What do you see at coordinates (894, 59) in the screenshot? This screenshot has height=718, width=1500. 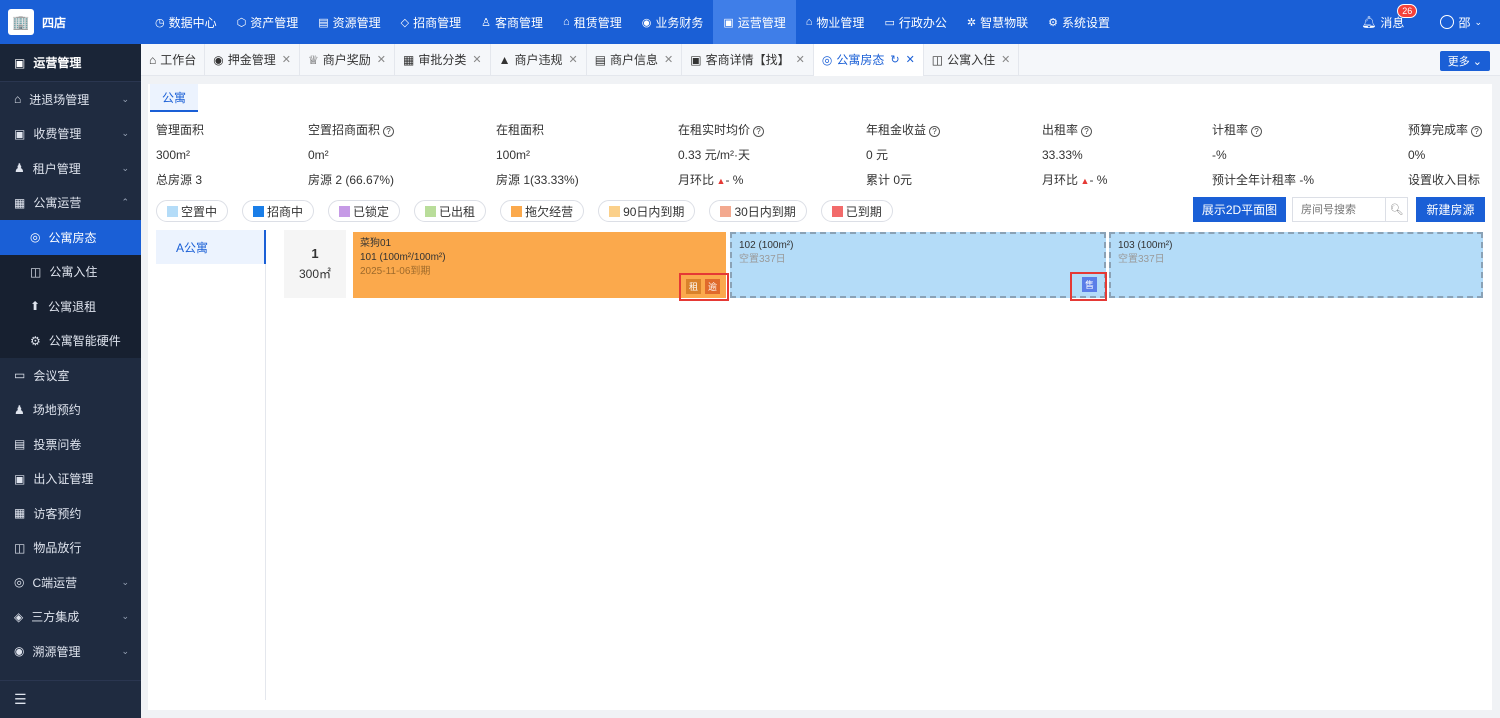 I see `refresh-icon: ↻` at bounding box center [894, 59].